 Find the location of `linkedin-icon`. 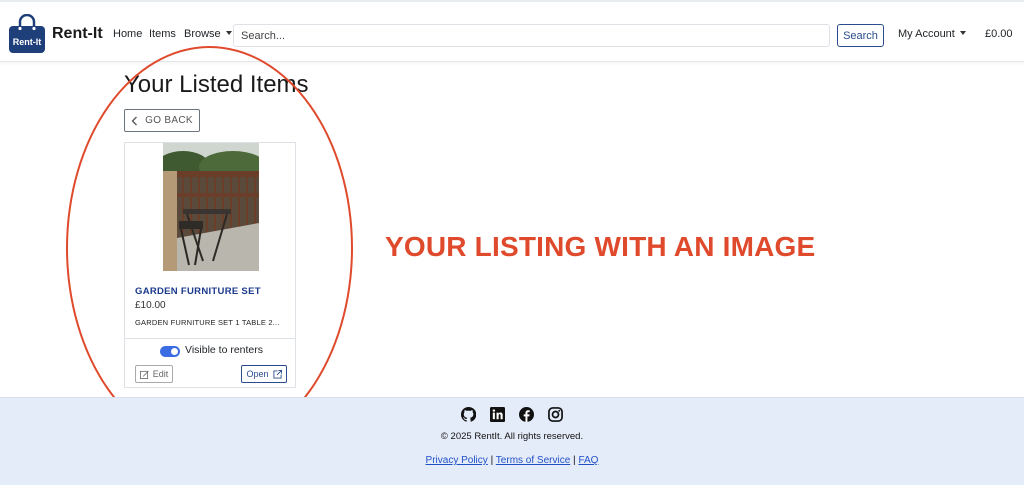

linkedin-icon is located at coordinates (497, 414).